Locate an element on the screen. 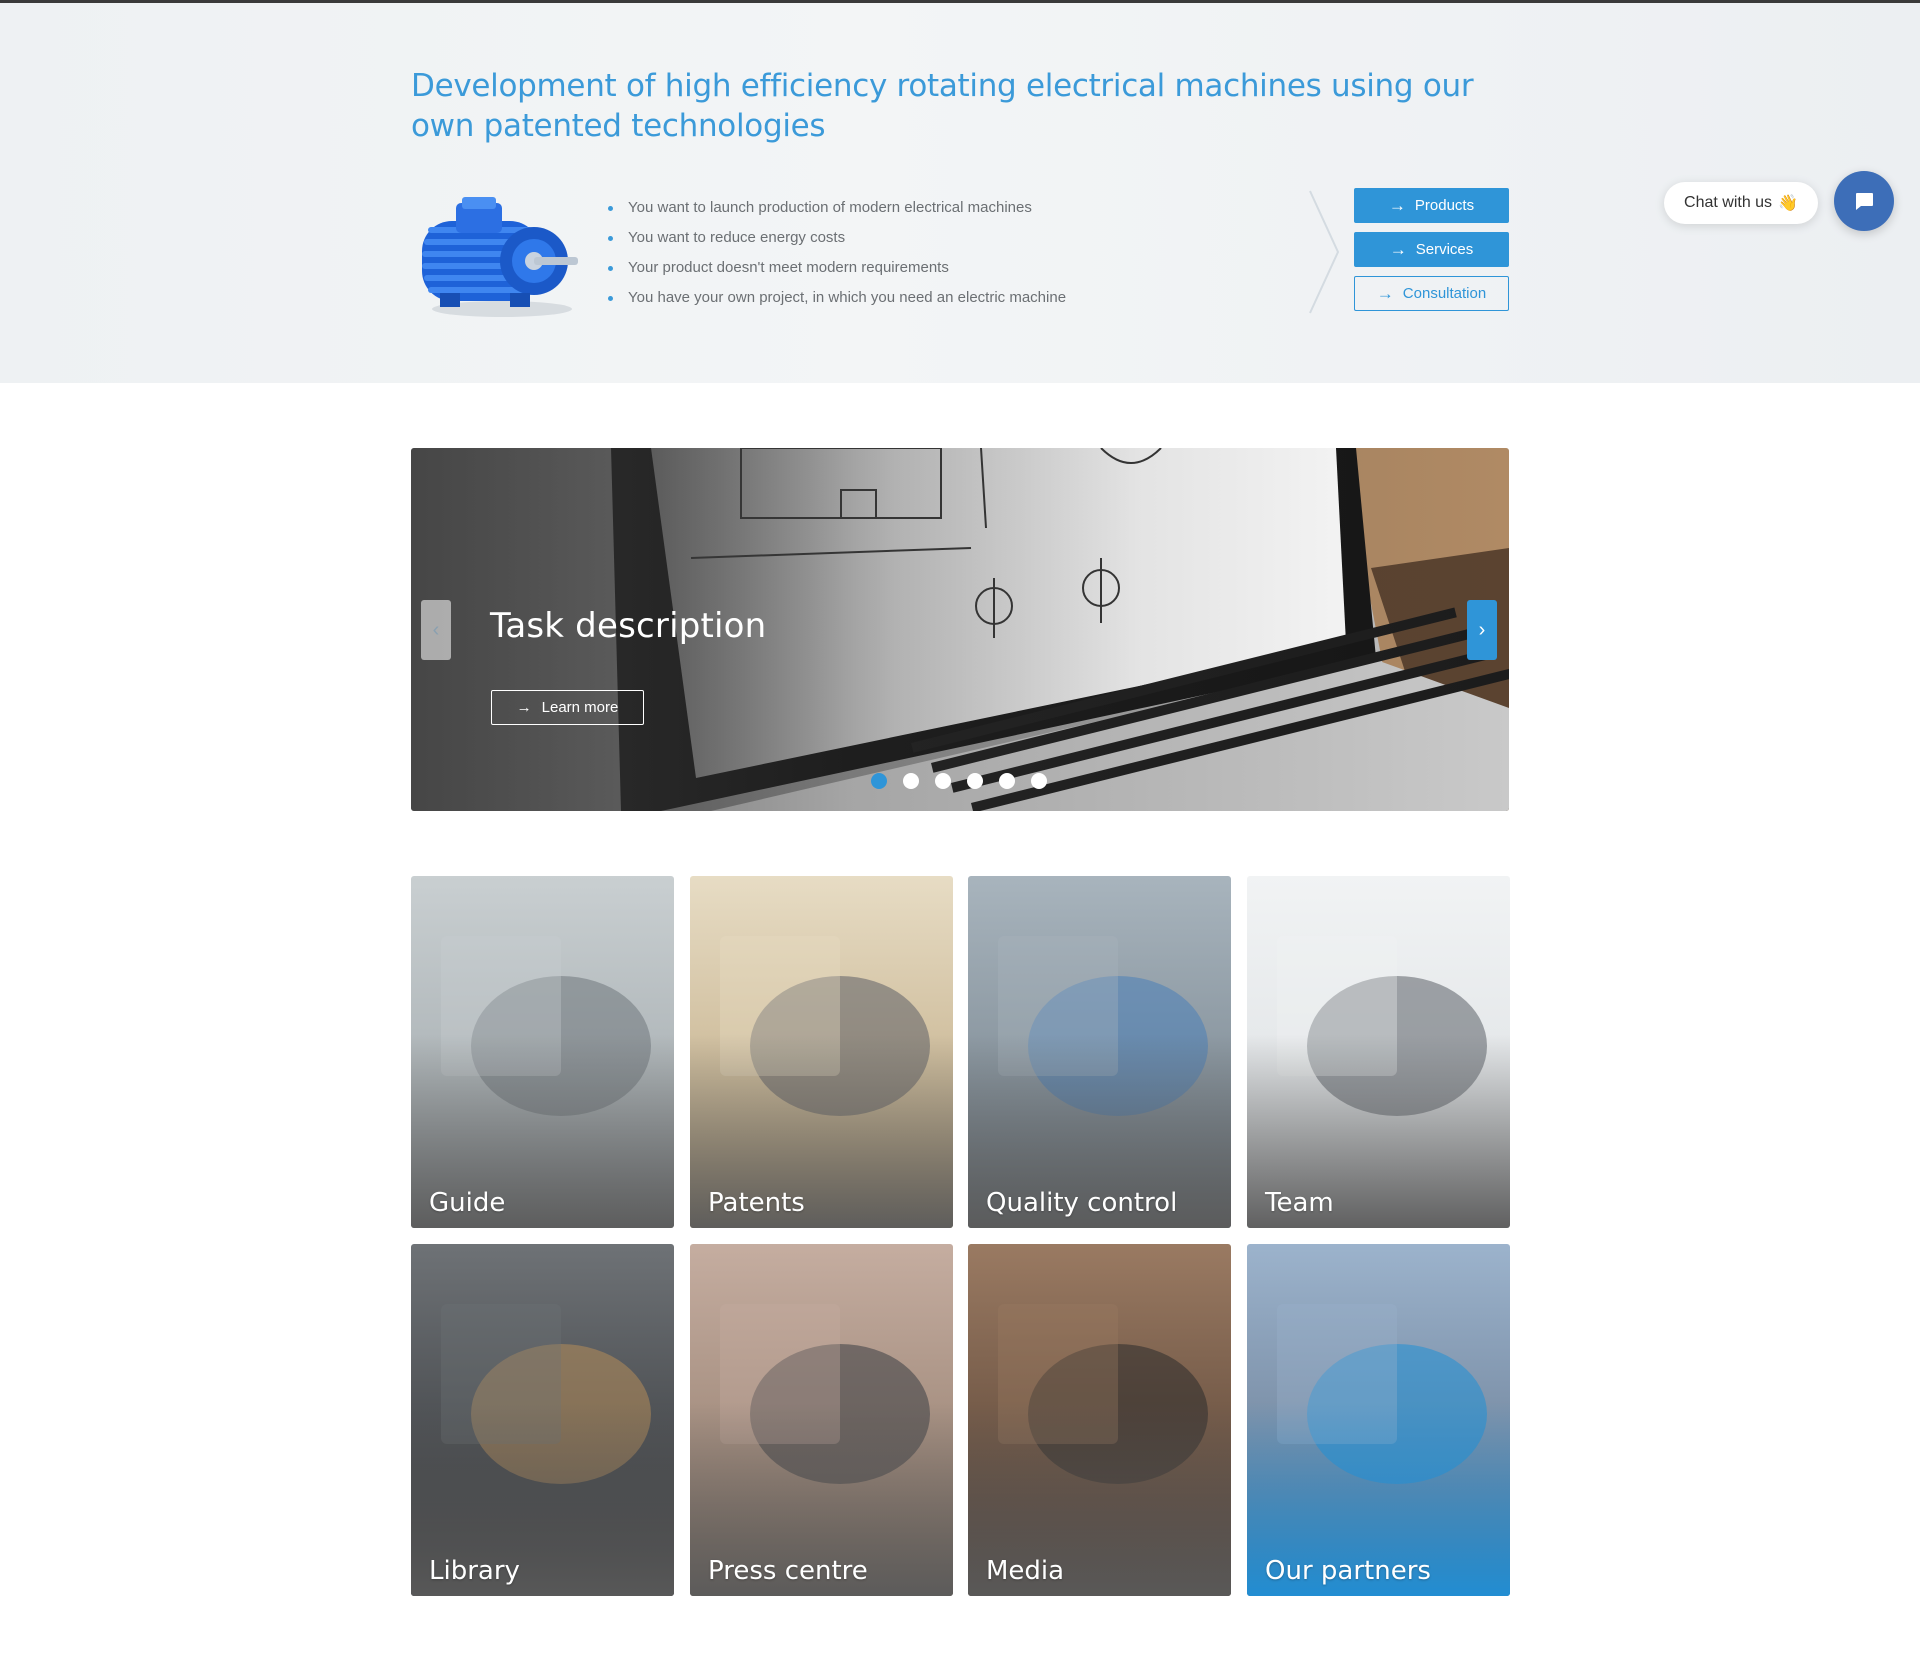 The height and width of the screenshot is (1661, 1920). tile-label: Press centre is located at coordinates (788, 1571).